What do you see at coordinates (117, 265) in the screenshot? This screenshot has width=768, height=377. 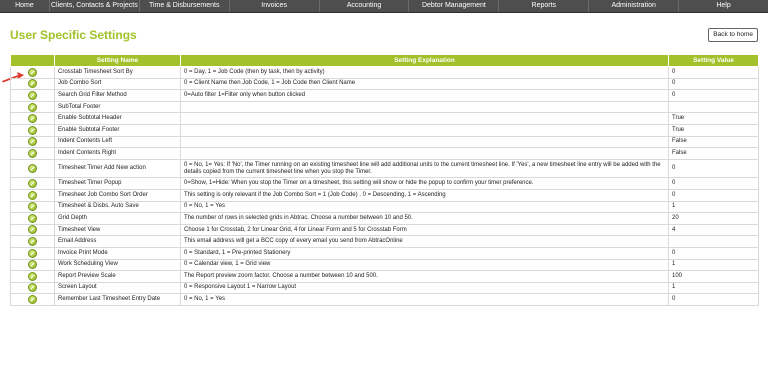 I see `setting-name-cell: Work Scheduling View` at bounding box center [117, 265].